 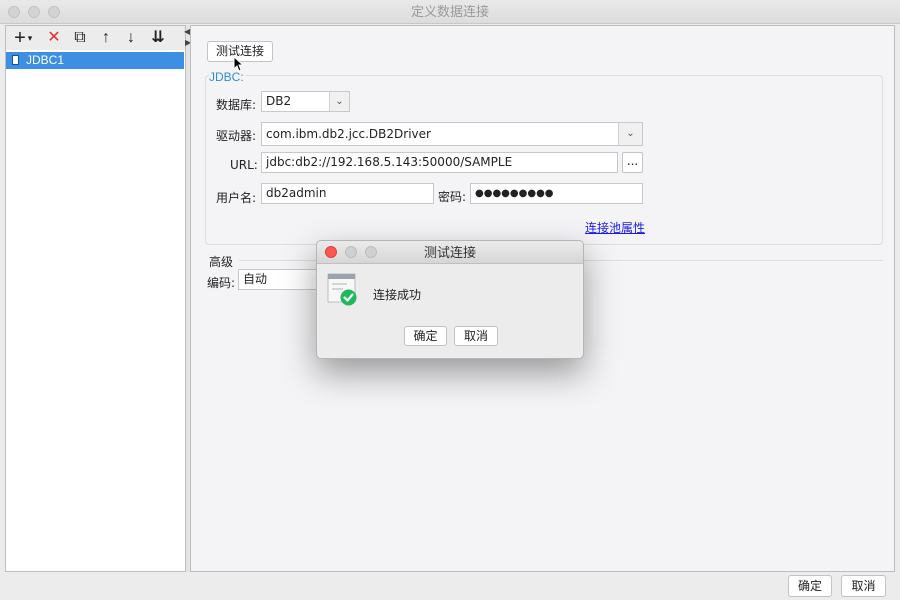 What do you see at coordinates (221, 262) in the screenshot?
I see `advanced-section-title: 高级` at bounding box center [221, 262].